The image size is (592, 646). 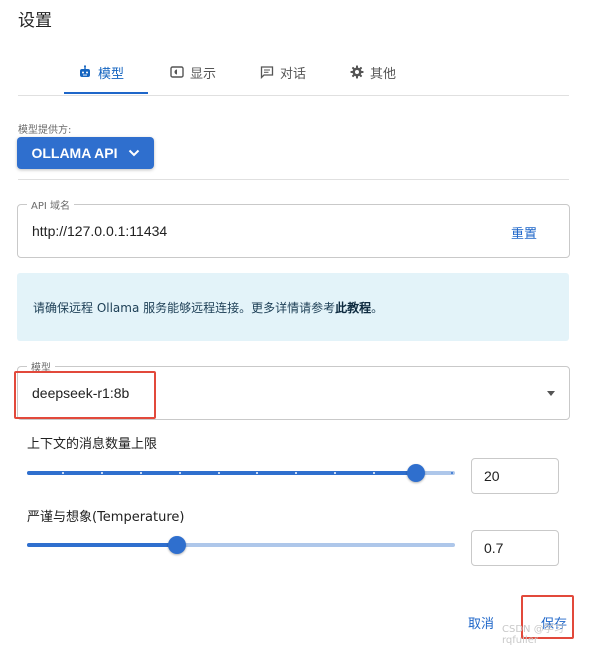 I want to click on tab-model: 模型, so click(x=101, y=72).